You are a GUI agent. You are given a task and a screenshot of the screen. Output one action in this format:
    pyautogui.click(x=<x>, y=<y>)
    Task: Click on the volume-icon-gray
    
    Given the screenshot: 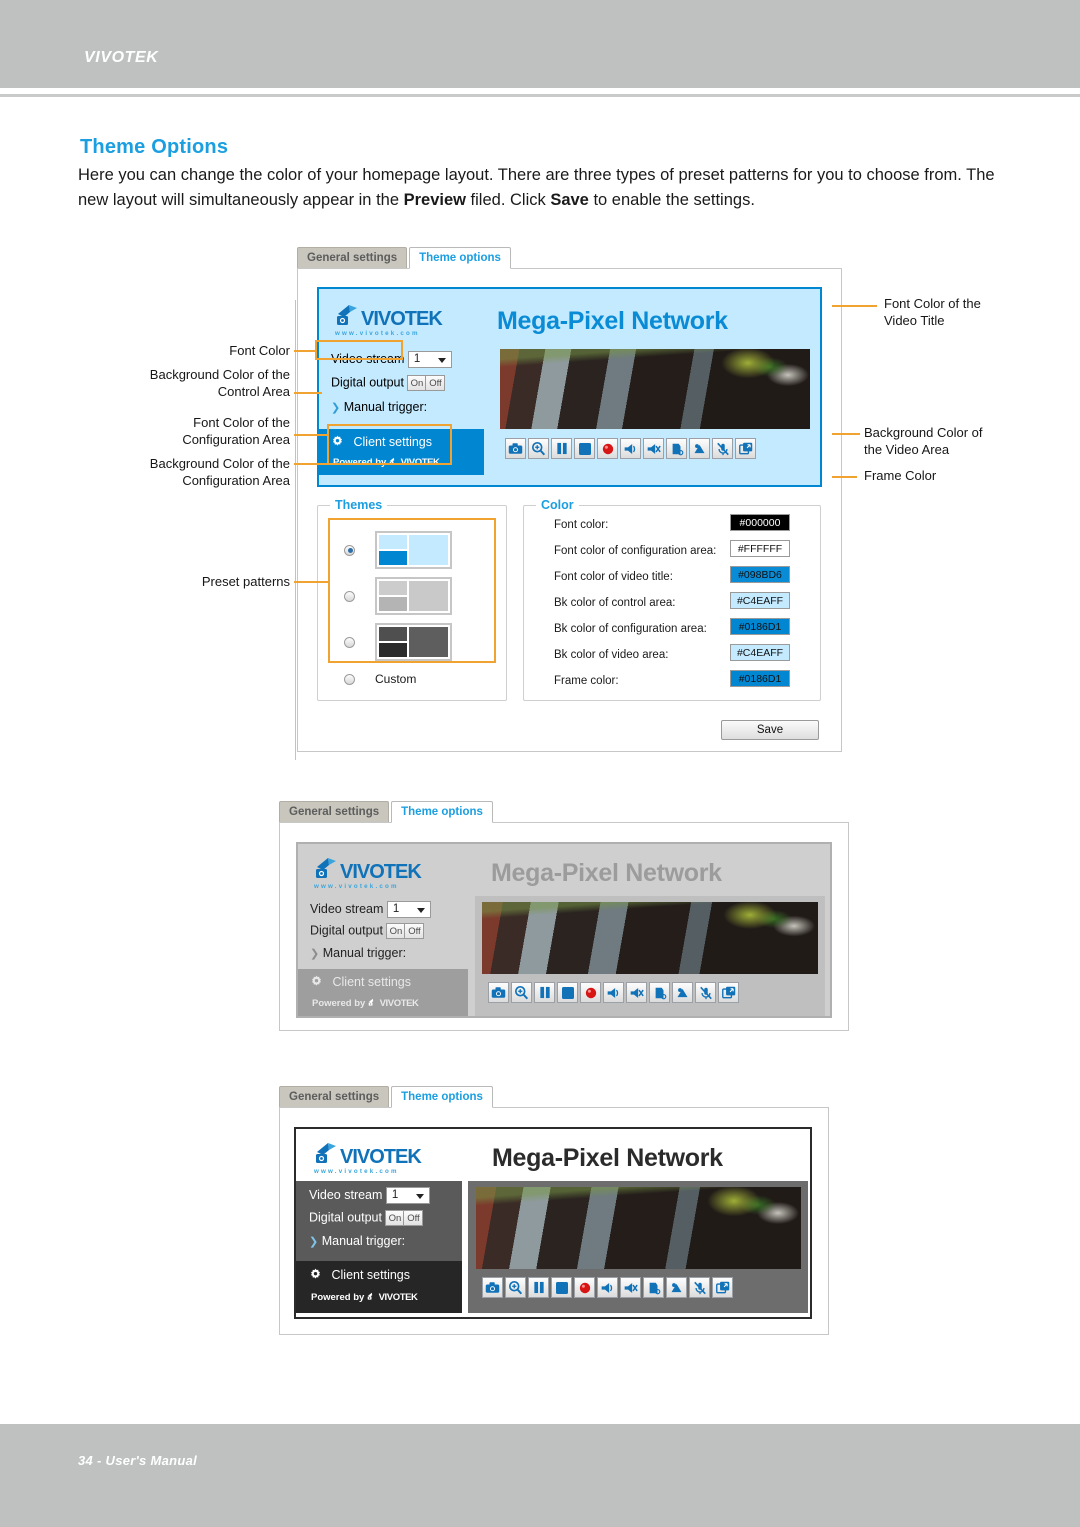 What is the action you would take?
    pyautogui.click(x=613, y=992)
    